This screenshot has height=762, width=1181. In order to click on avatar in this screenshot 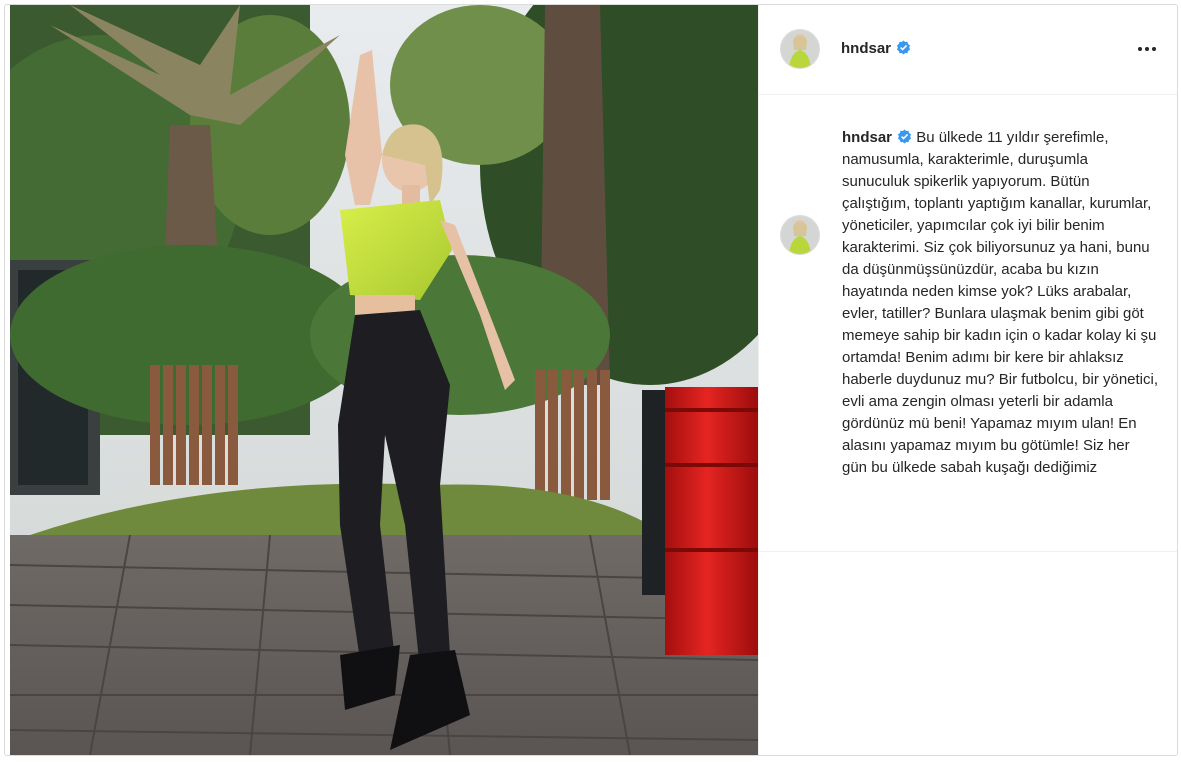, I will do `click(800, 49)`.